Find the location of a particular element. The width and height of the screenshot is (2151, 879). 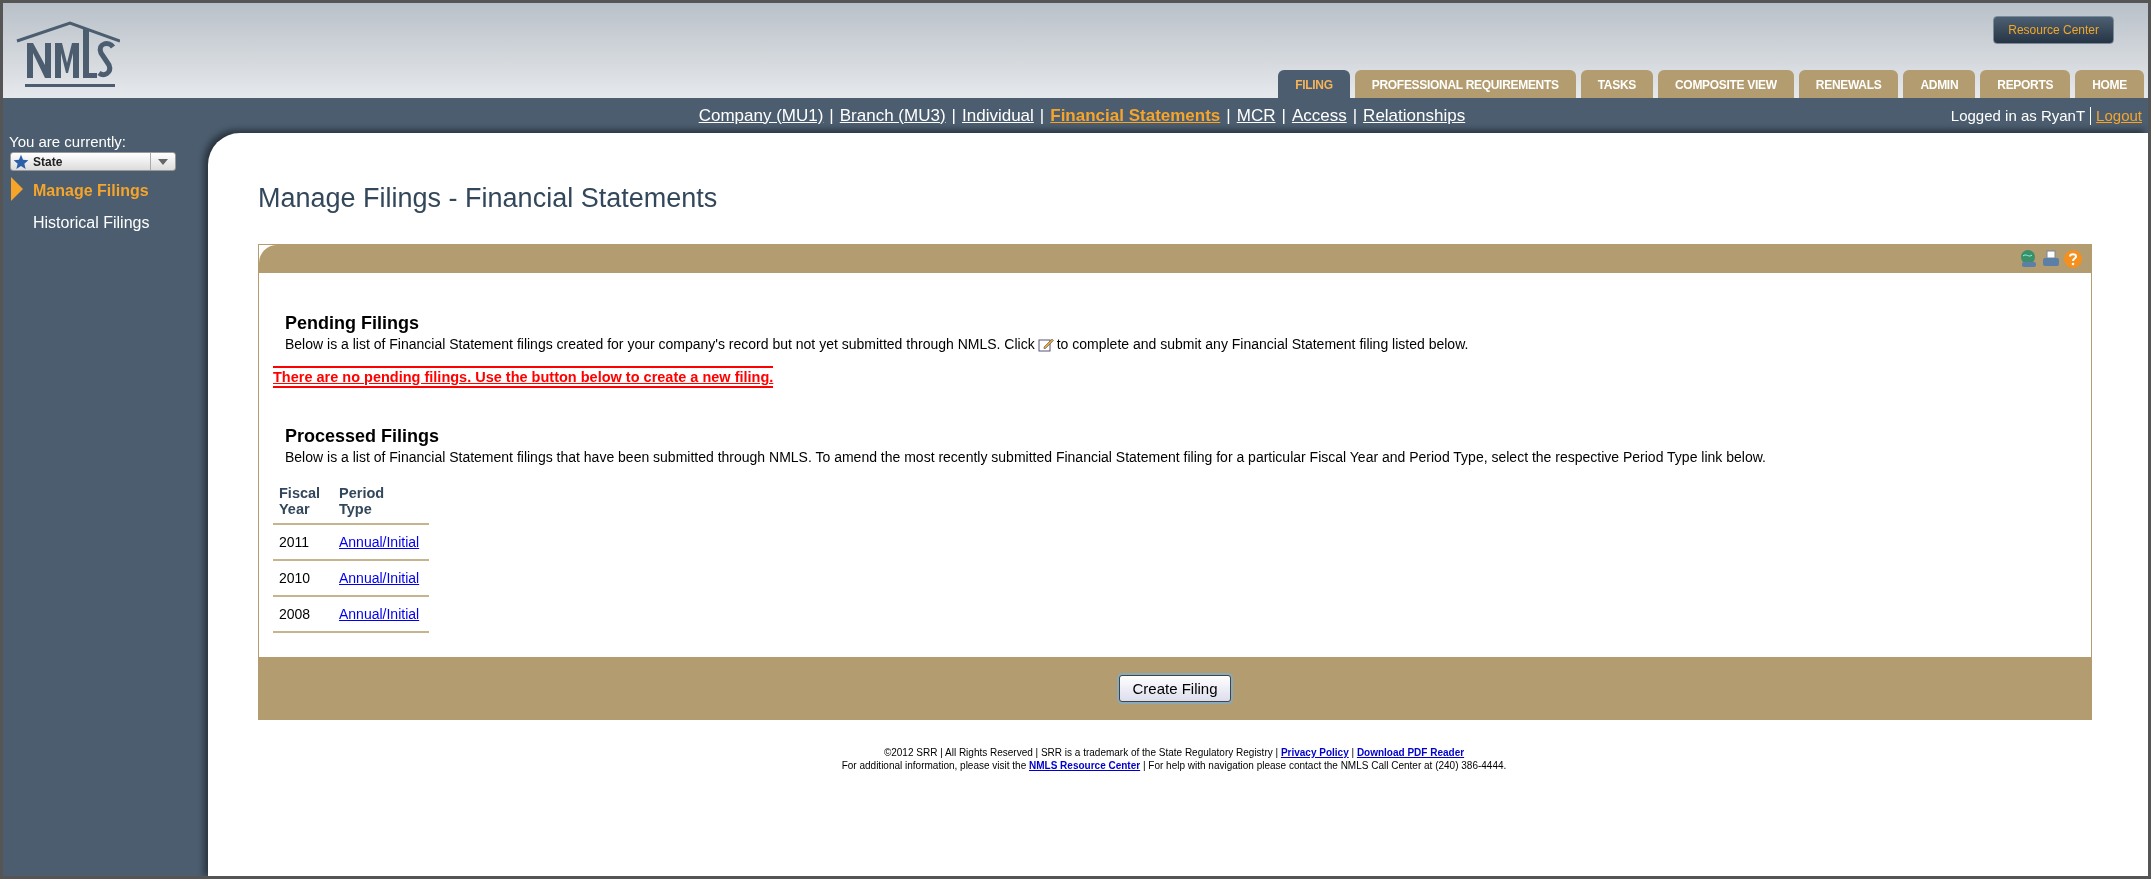

table-cell: 2010 is located at coordinates (295, 578).